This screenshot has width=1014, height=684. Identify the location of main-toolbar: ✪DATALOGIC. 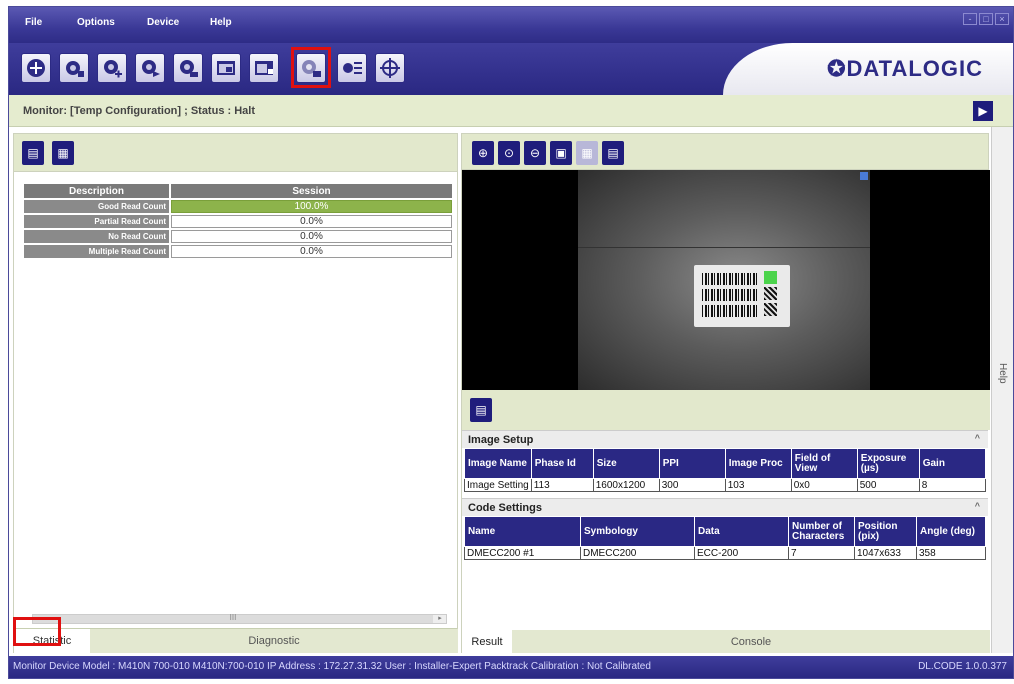
(511, 69).